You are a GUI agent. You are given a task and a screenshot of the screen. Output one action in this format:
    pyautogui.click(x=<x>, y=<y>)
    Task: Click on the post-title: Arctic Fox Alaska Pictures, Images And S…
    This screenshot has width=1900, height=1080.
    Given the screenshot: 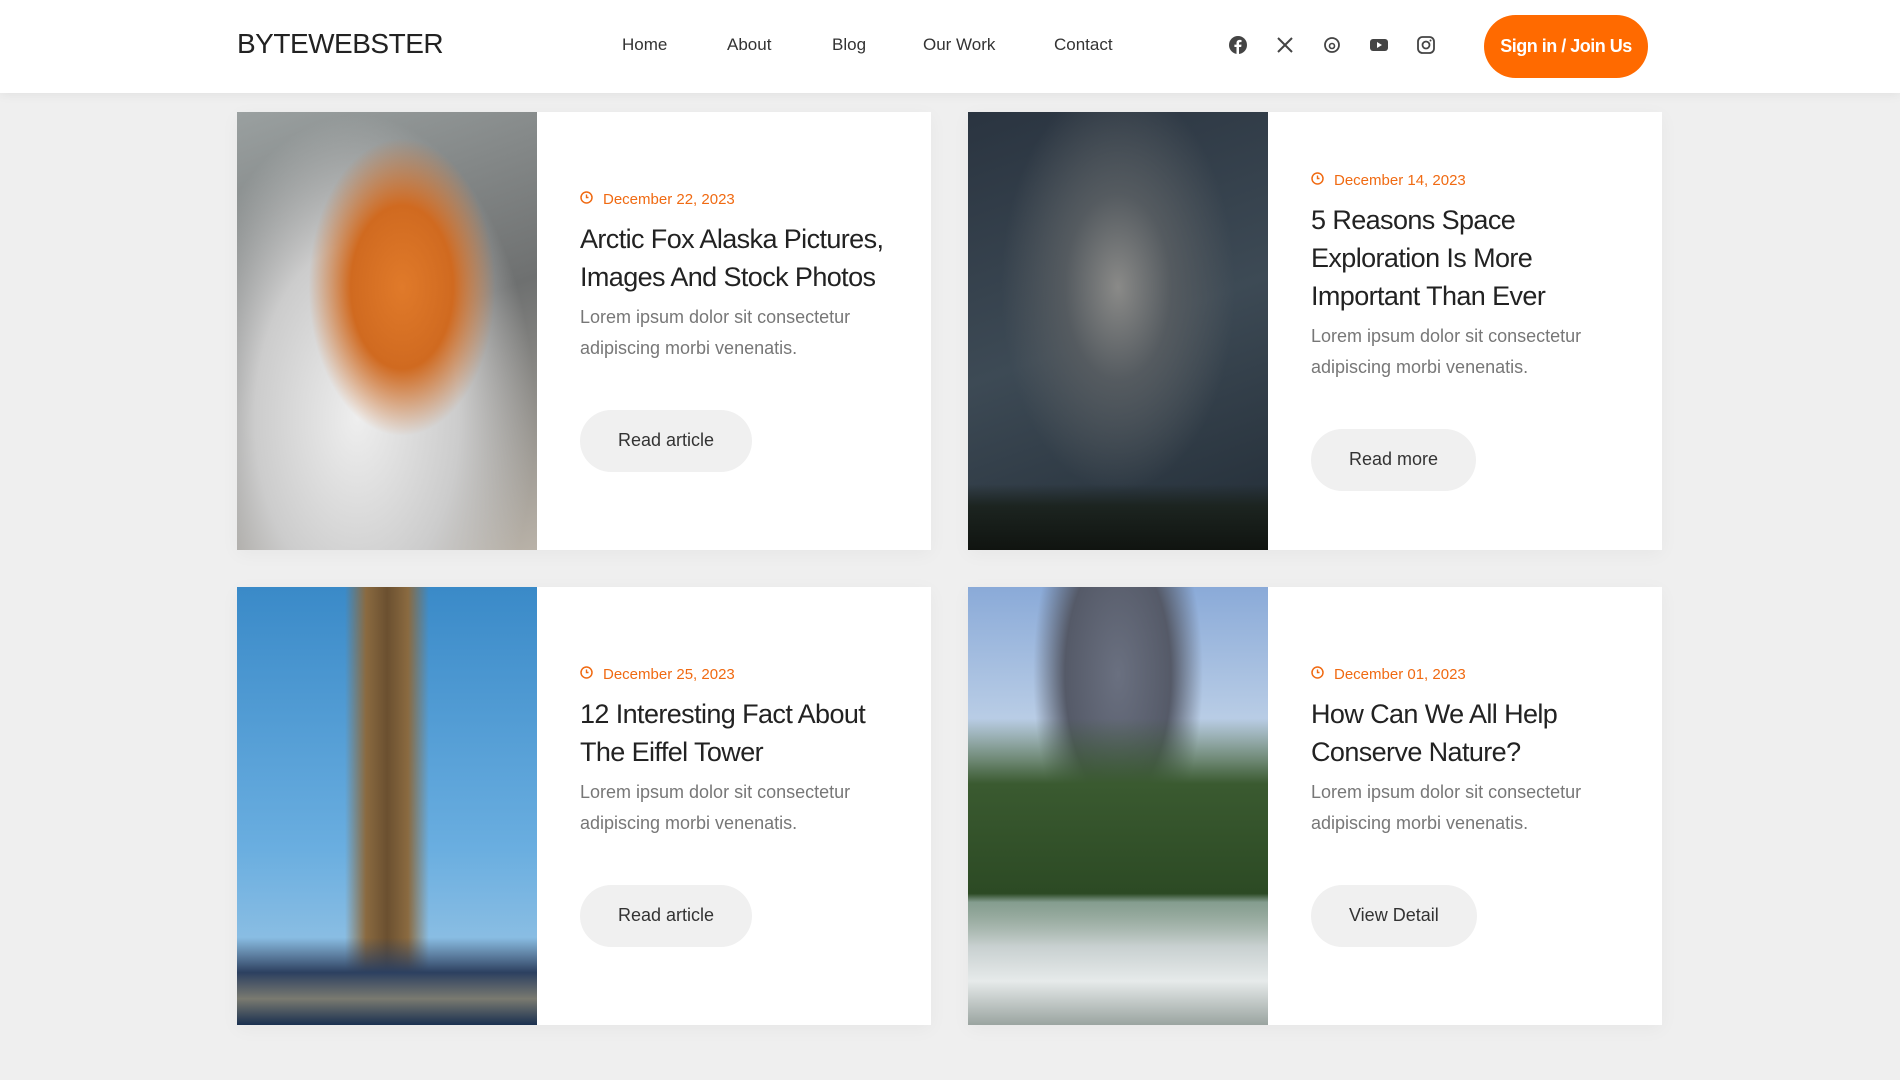 What is the action you would take?
    pyautogui.click(x=740, y=258)
    